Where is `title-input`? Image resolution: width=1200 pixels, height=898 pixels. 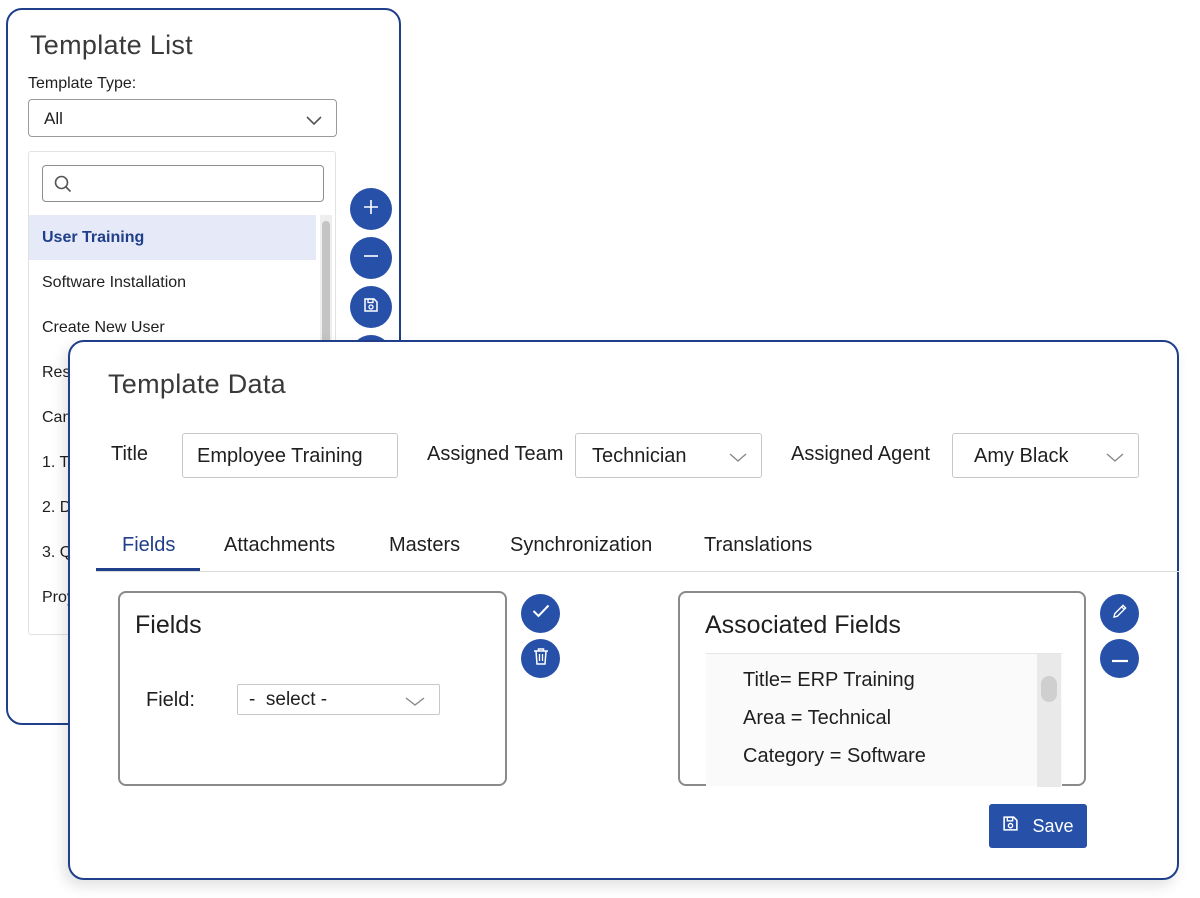 title-input is located at coordinates (292, 456).